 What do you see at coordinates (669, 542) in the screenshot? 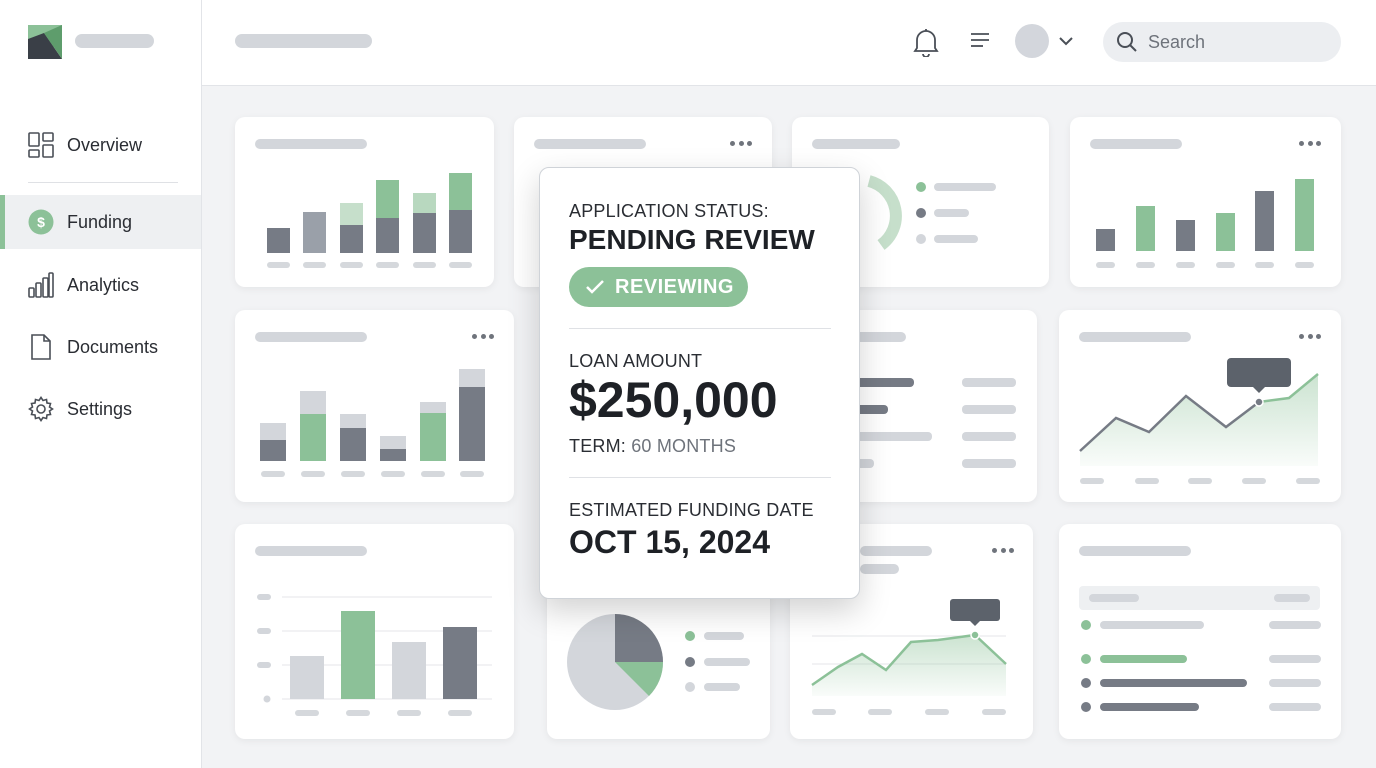
I see `funding-date-value: OCT 15, 2024` at bounding box center [669, 542].